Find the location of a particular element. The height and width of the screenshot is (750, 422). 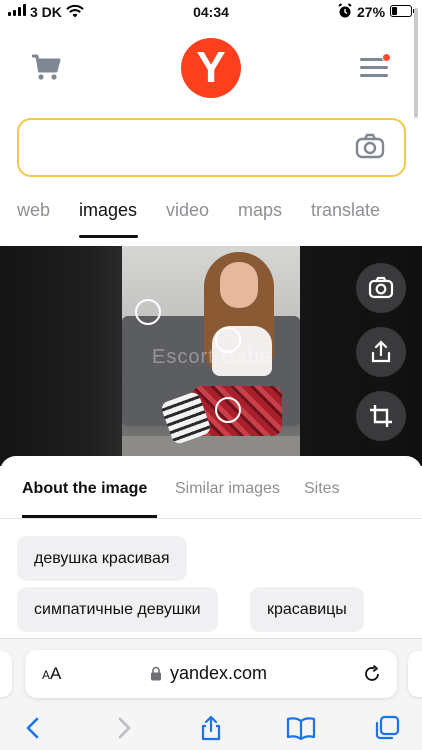

address-bar: AA yandex.com is located at coordinates (211, 674).